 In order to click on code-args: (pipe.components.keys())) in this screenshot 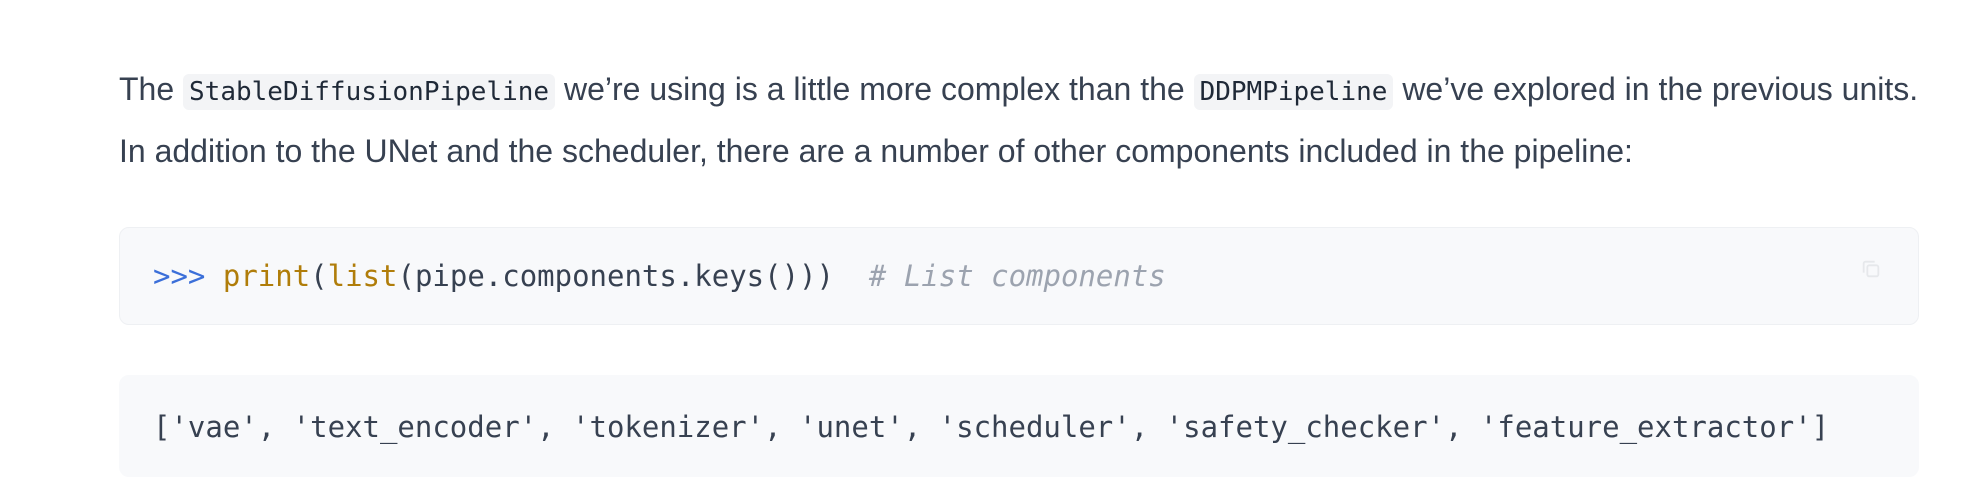, I will do `click(615, 276)`.